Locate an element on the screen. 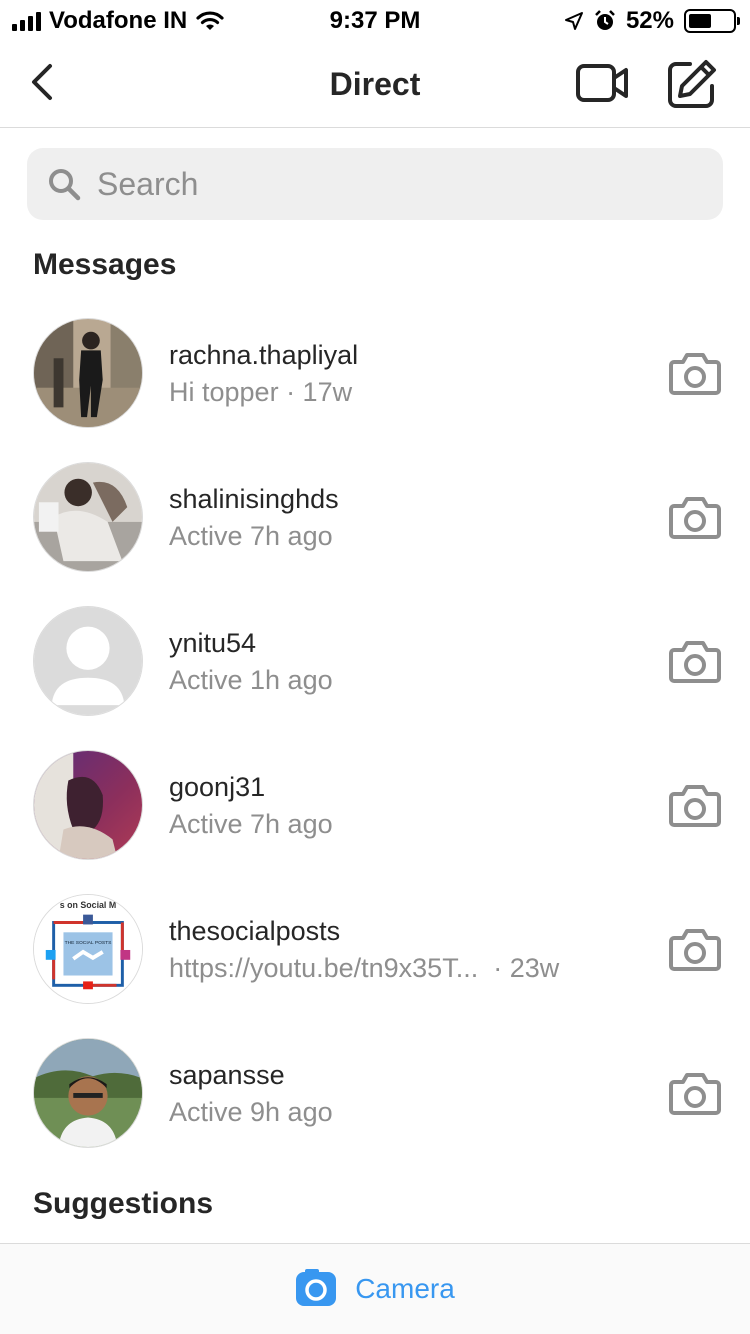 This screenshot has height=1334, width=750. conversation-text: goonj31 Active 7h ago is located at coordinates (404, 806).